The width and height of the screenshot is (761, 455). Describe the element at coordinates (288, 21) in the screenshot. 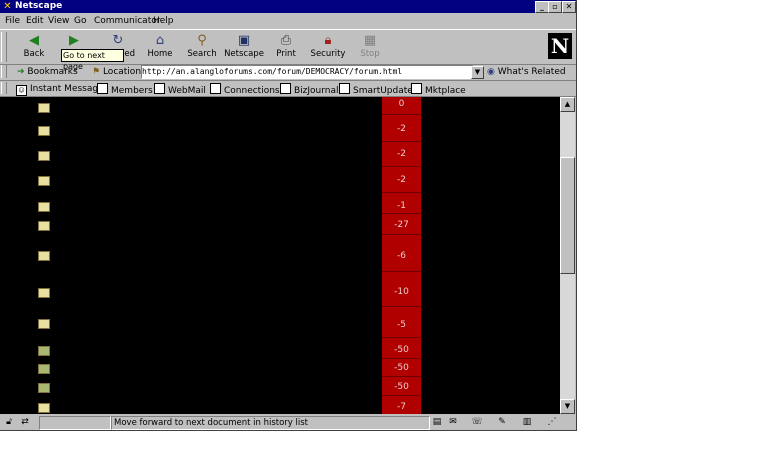

I see `menu-bar: File Edit View Go Communicator Help` at that location.